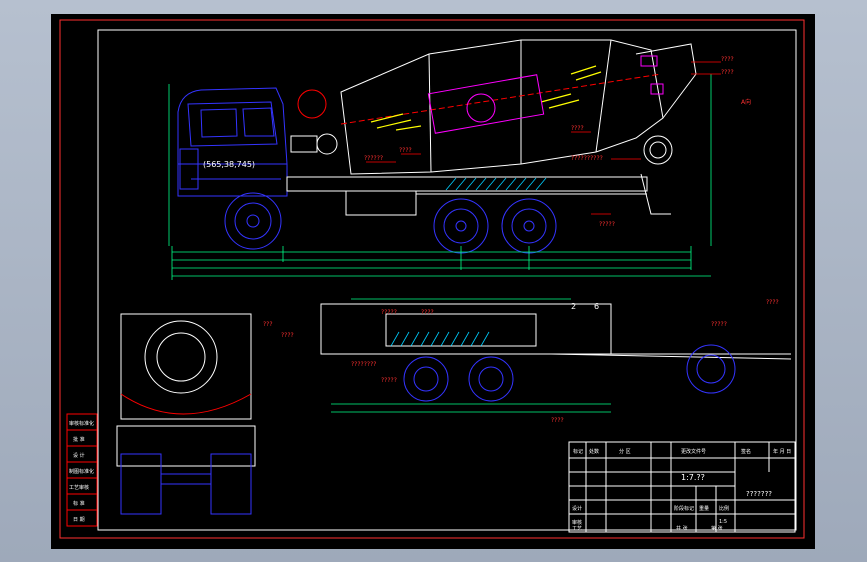 The height and width of the screenshot is (562, 867). What do you see at coordinates (232, 142) in the screenshot?
I see `truck-cab` at bounding box center [232, 142].